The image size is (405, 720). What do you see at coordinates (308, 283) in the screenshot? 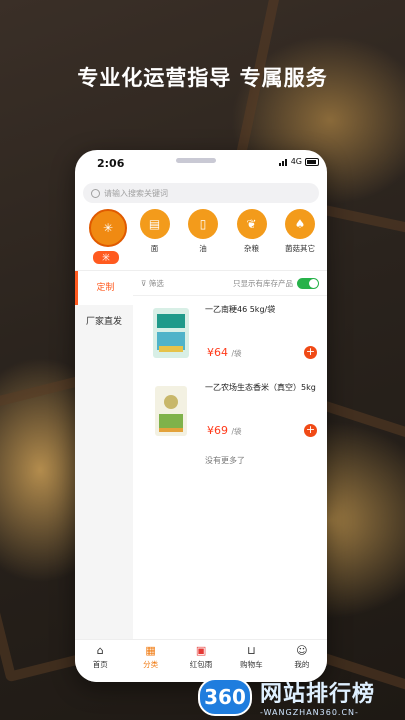
I see `stock-toggle` at bounding box center [308, 283].